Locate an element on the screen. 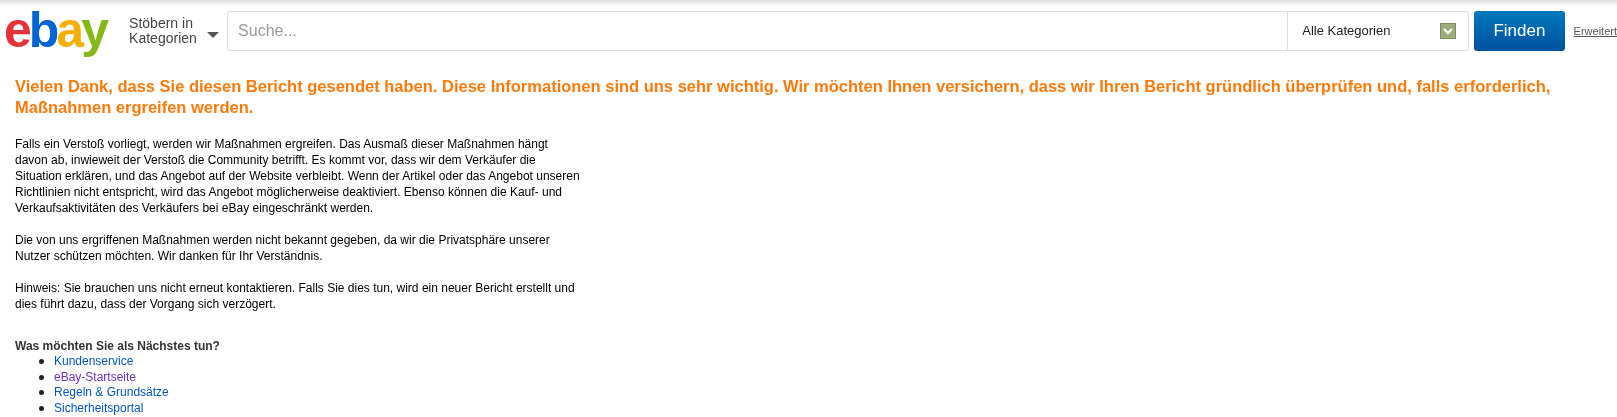  category-select: Alle Kategorien is located at coordinates (1378, 31).